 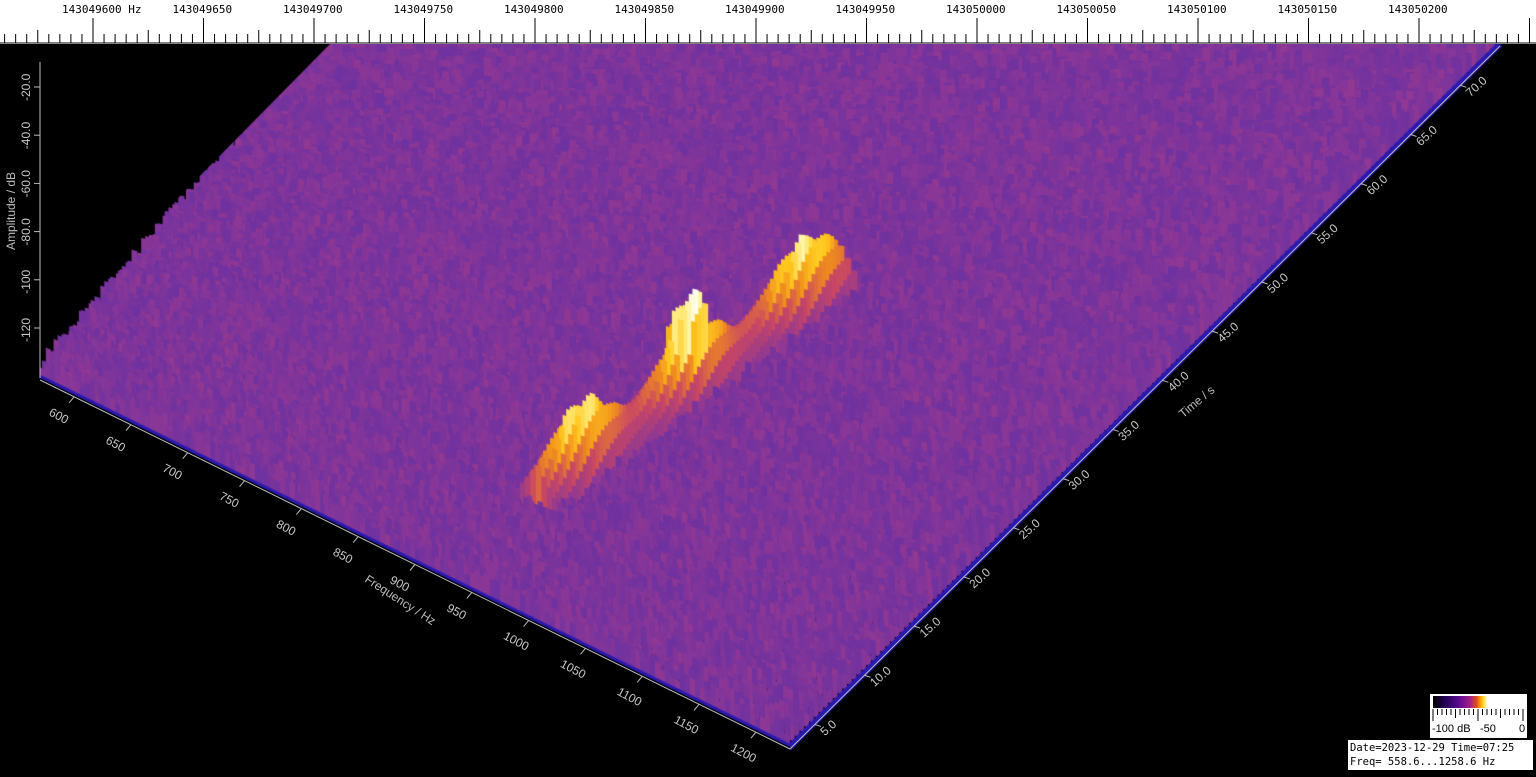 I want to click on ruler-label: 143049950, so click(x=865, y=9).